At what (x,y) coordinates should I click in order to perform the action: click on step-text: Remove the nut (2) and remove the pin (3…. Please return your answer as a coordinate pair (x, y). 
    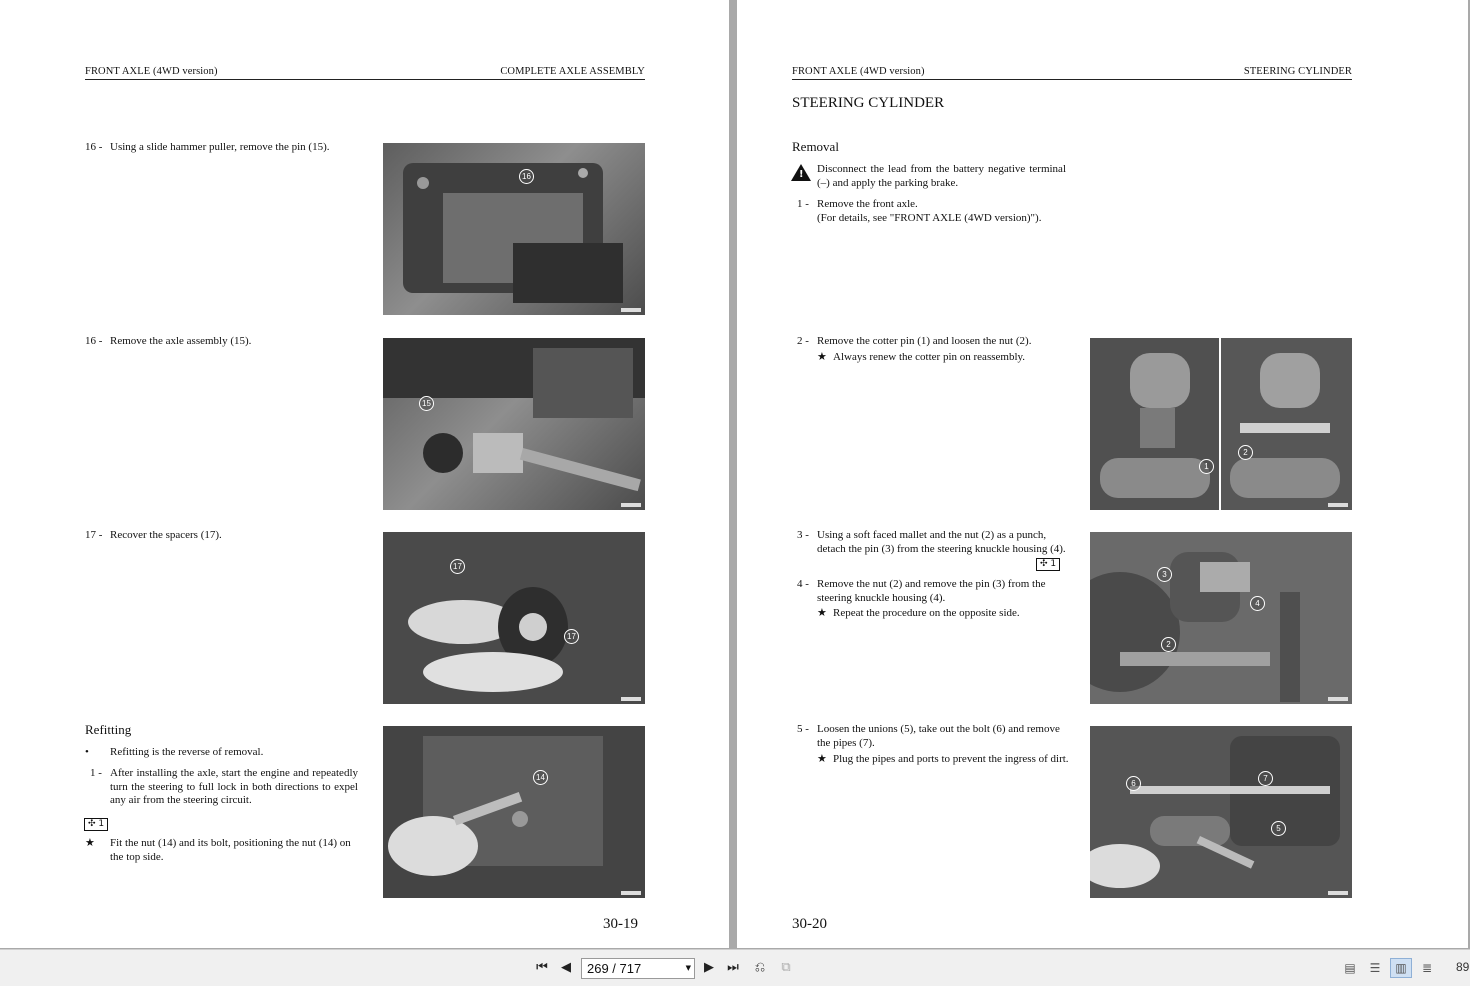
    Looking at the image, I should click on (931, 591).